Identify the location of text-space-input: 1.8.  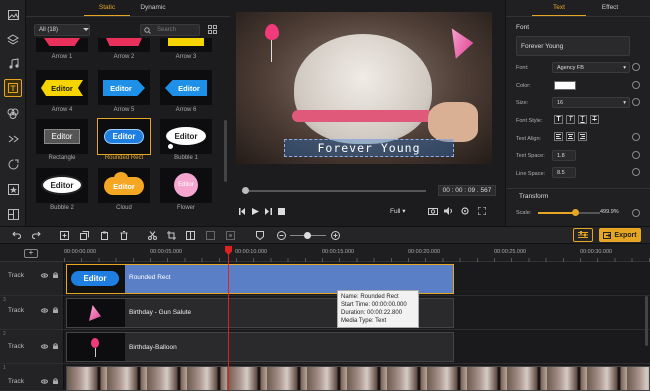
(564, 155).